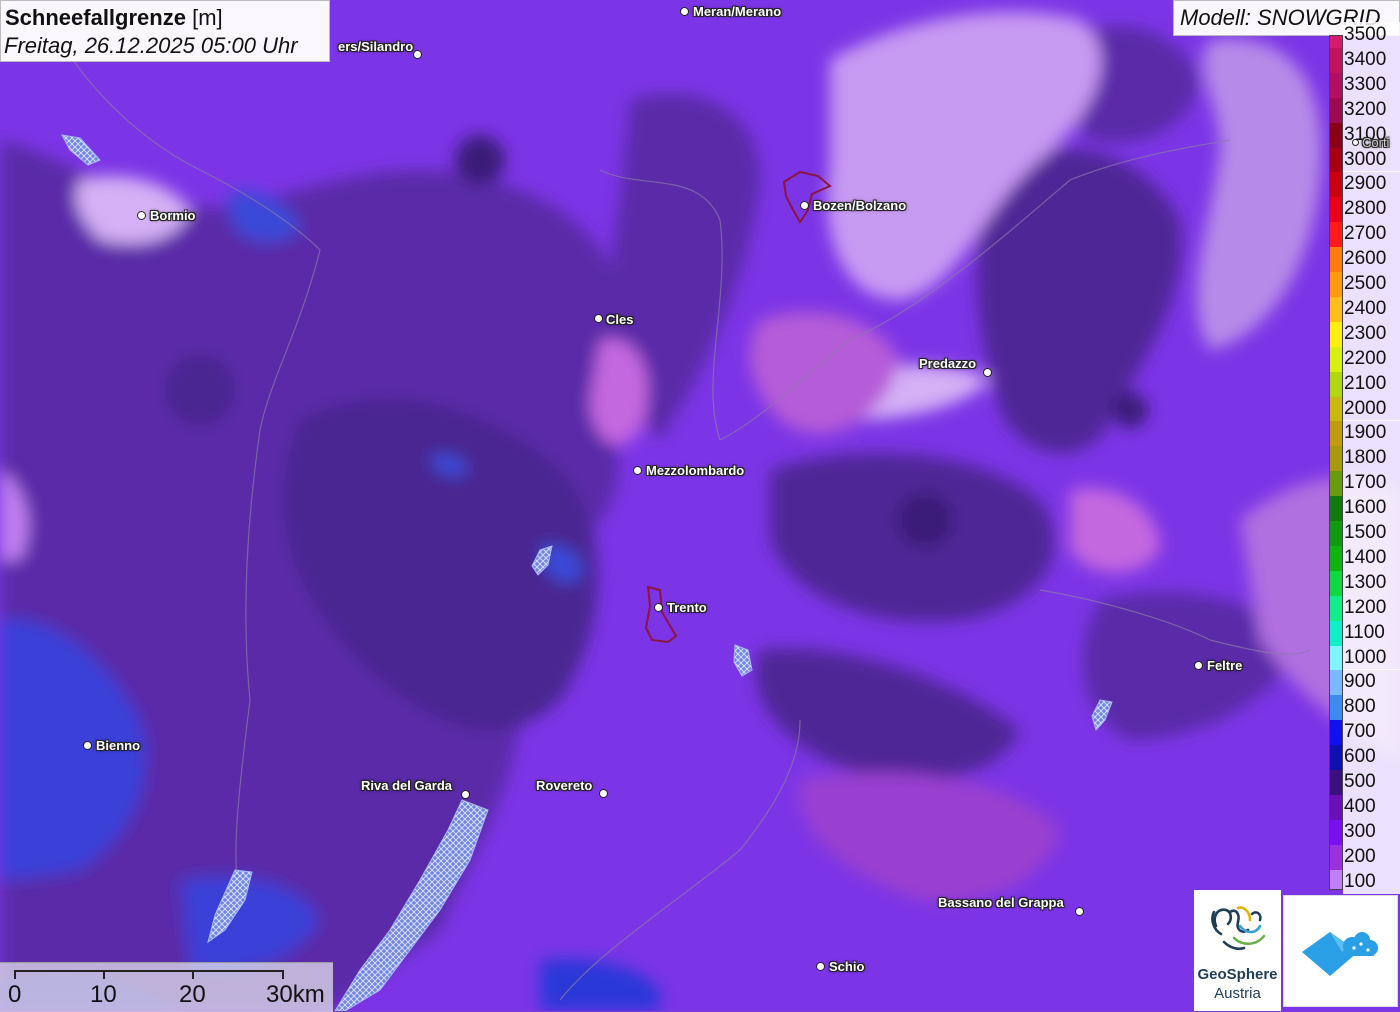  I want to click on legend-label-800: 800, so click(1371, 707).